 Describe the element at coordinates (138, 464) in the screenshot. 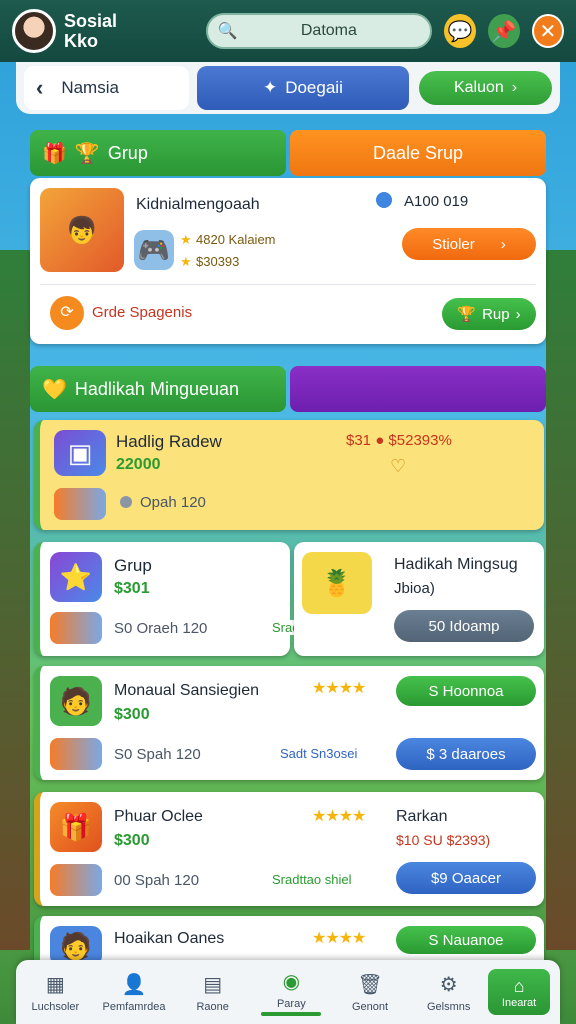

I see `highlight-value: 22000` at that location.